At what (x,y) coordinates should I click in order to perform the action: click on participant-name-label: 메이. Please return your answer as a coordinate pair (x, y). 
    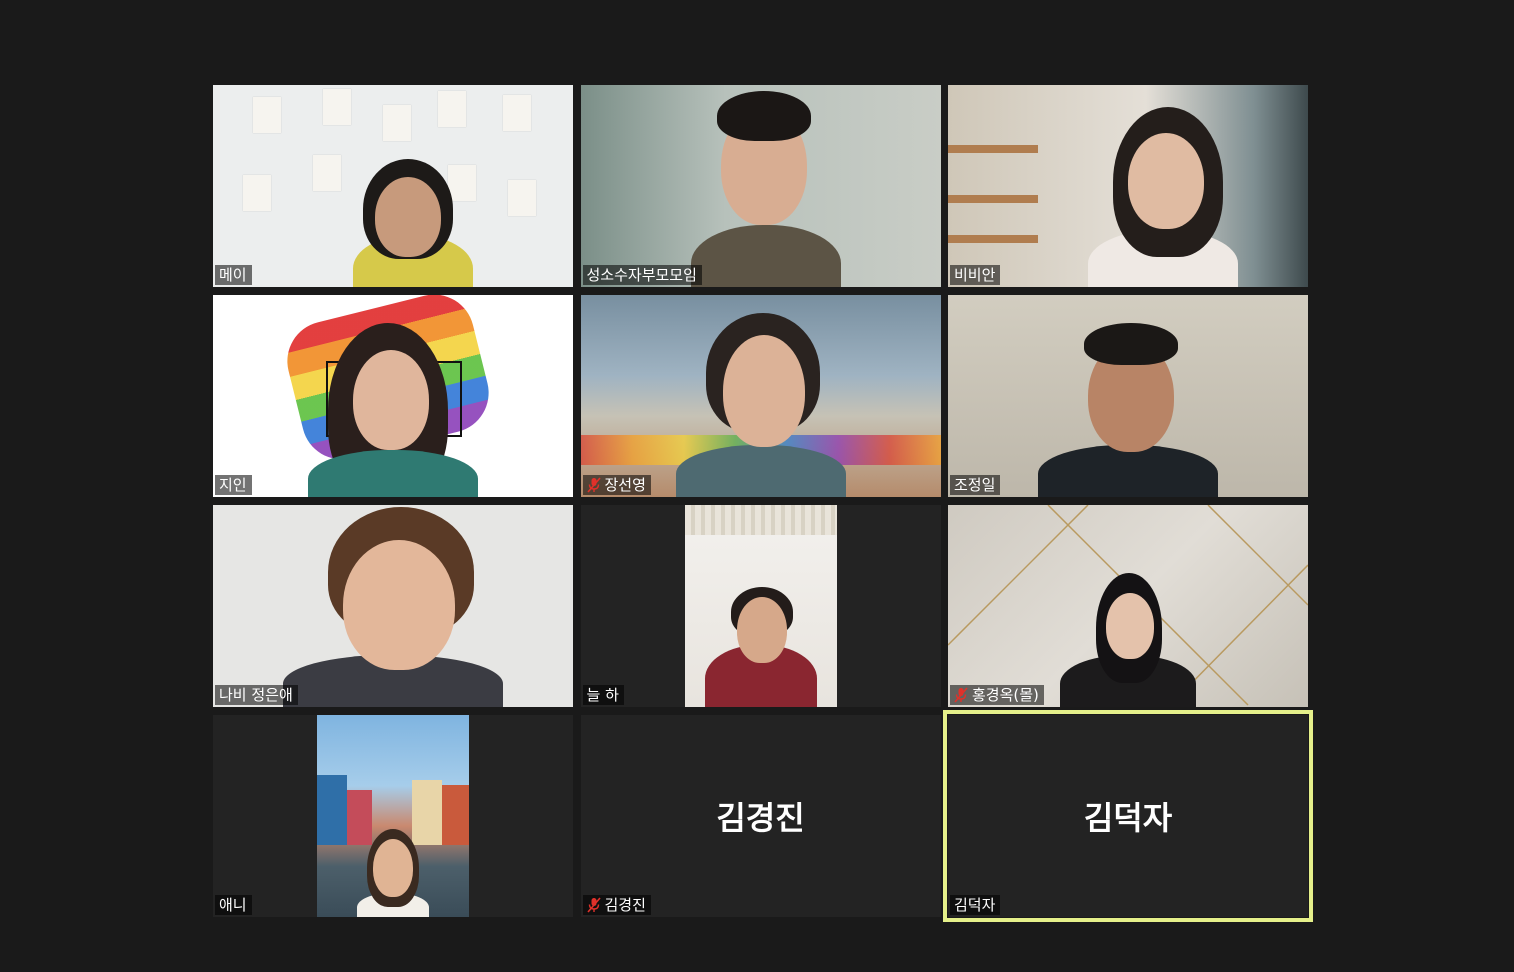
    Looking at the image, I should click on (233, 275).